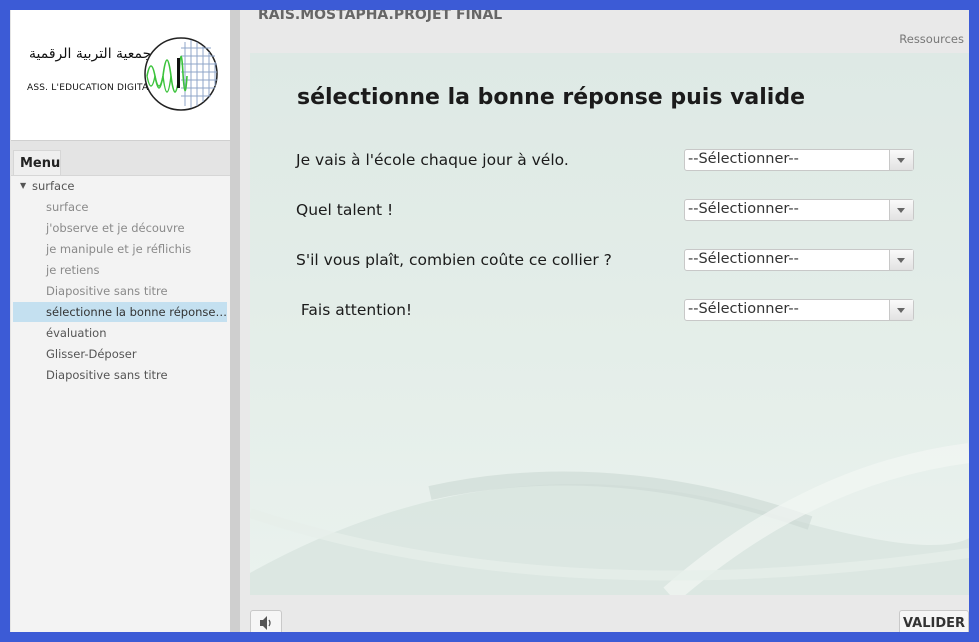  Describe the element at coordinates (120, 375) in the screenshot. I see `menu-item-diapositive-2: Diapositive sans titre` at that location.